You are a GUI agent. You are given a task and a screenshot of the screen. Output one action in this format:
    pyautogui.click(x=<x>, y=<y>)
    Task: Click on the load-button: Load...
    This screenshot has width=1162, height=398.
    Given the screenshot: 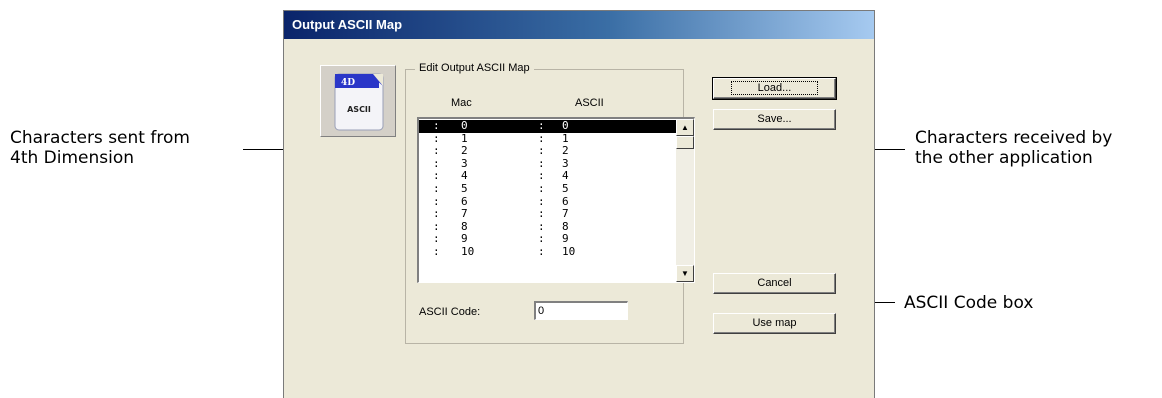 What is the action you would take?
    pyautogui.click(x=774, y=88)
    